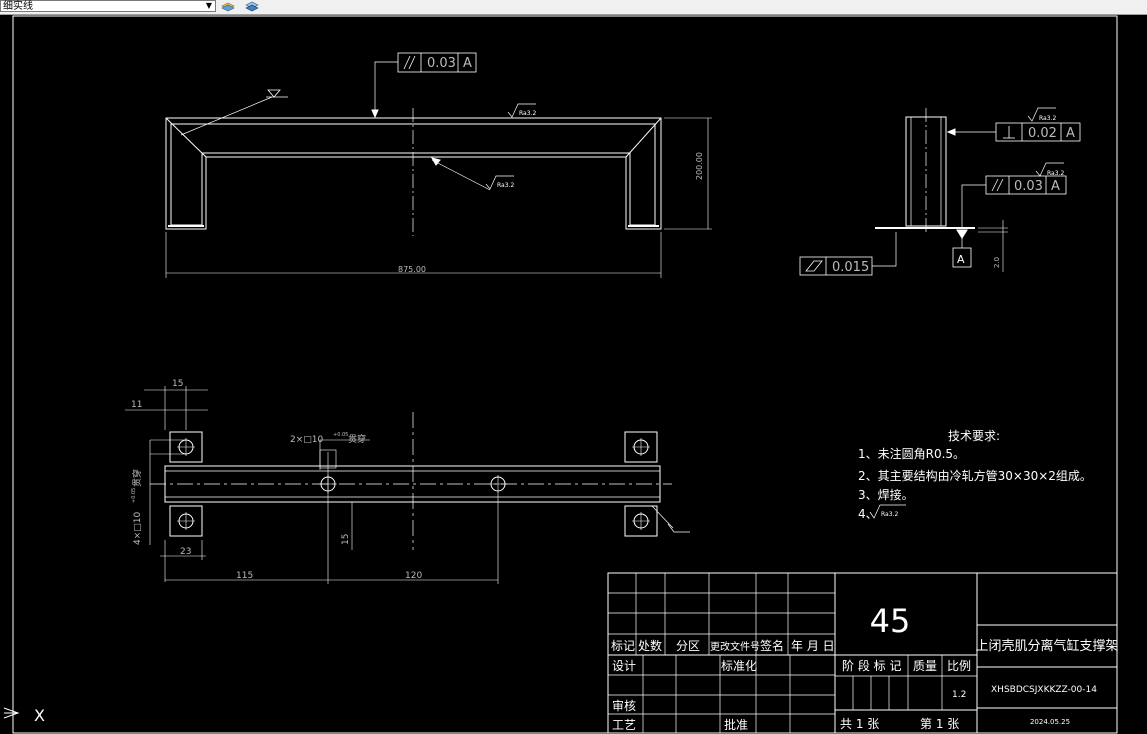 The image size is (1147, 734). What do you see at coordinates (624, 666) in the screenshot?
I see `label-design: 设计` at bounding box center [624, 666].